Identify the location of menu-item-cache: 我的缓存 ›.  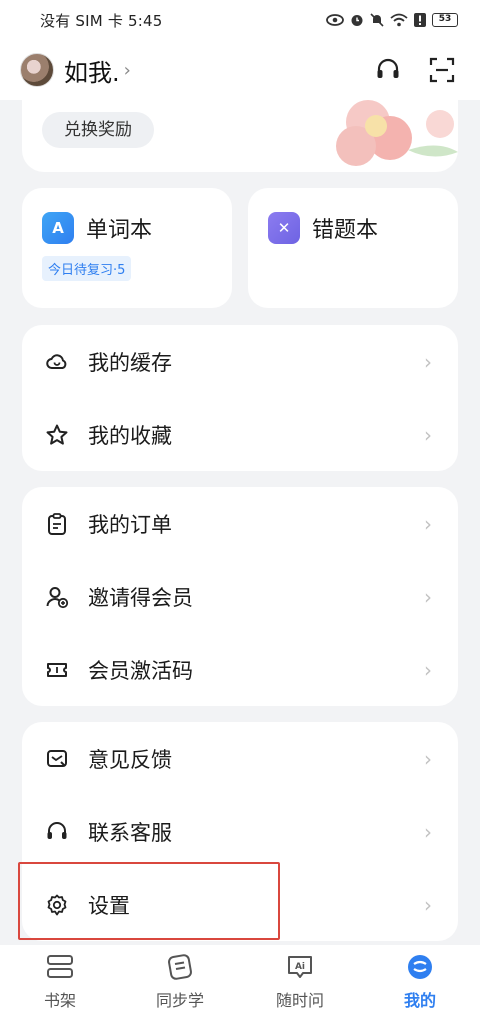
(240, 361).